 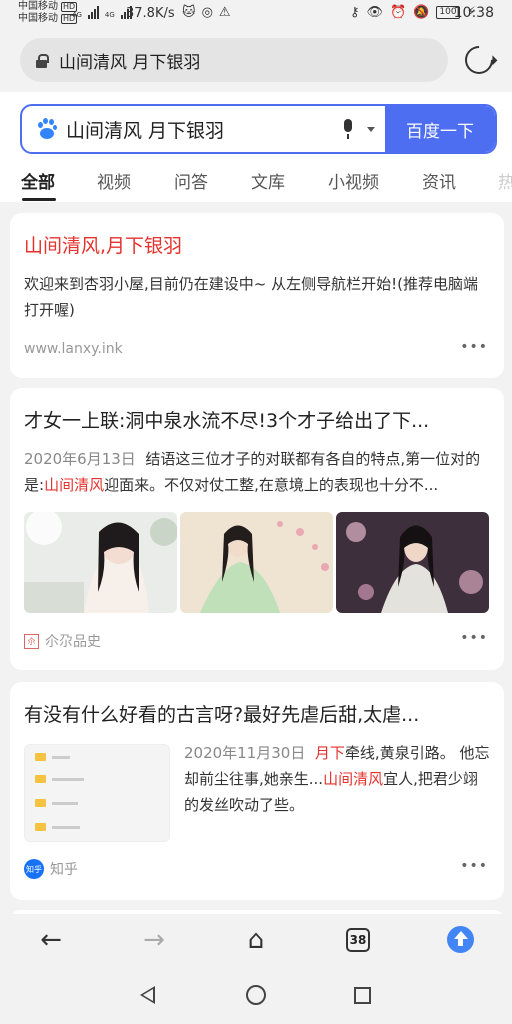 What do you see at coordinates (251, 297) in the screenshot?
I see `result-description: 欢迎来到杏羽小屋,目前仍在建设中~ 从左侧导航栏开始!(推荐电脑端打开喔)` at bounding box center [251, 297].